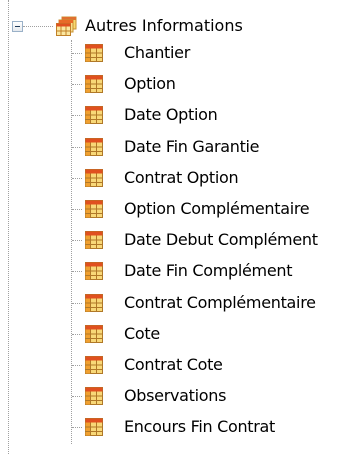  What do you see at coordinates (173, 364) in the screenshot?
I see `tree-node-label: Contrat Cote` at bounding box center [173, 364].